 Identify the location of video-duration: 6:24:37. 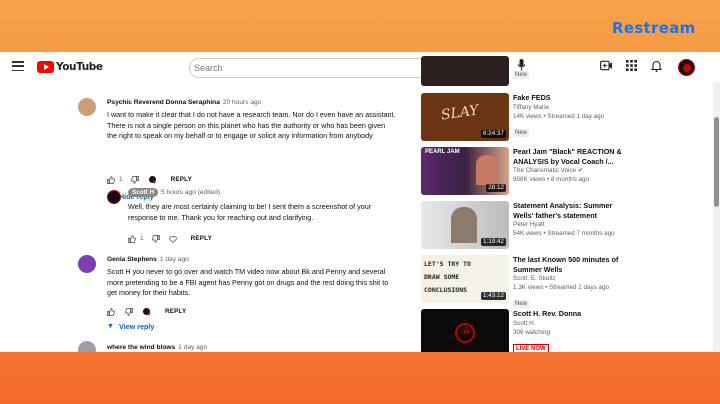
(493, 134).